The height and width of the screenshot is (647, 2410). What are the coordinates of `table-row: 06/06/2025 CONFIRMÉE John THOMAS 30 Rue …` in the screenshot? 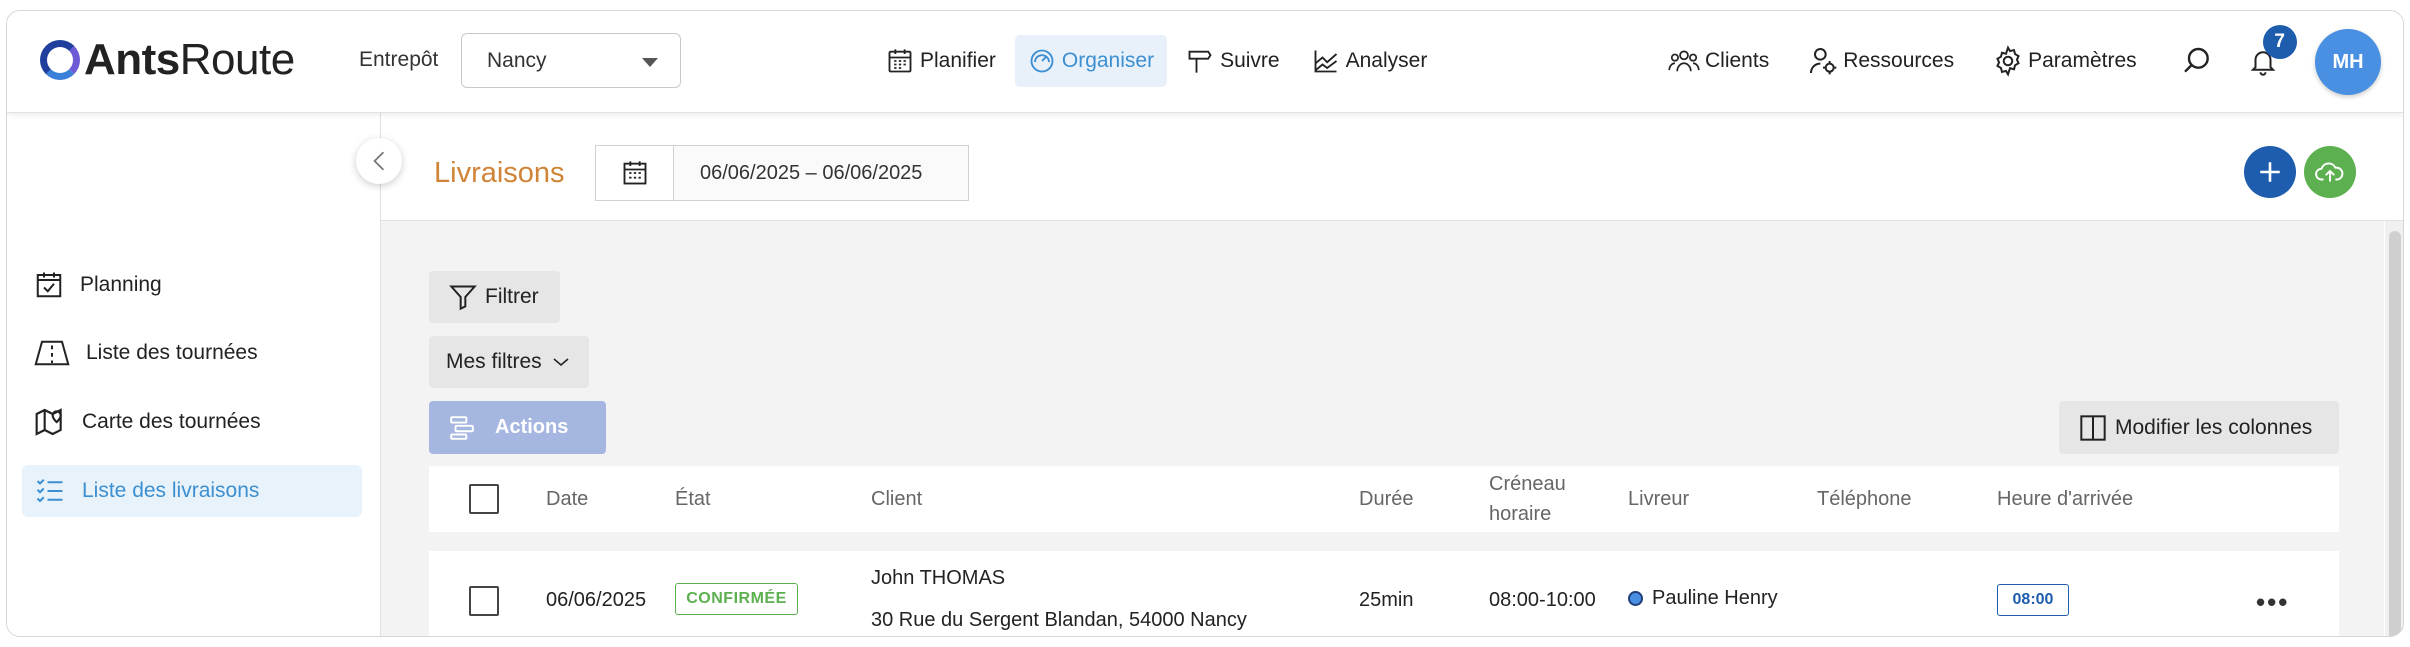 It's located at (1384, 593).